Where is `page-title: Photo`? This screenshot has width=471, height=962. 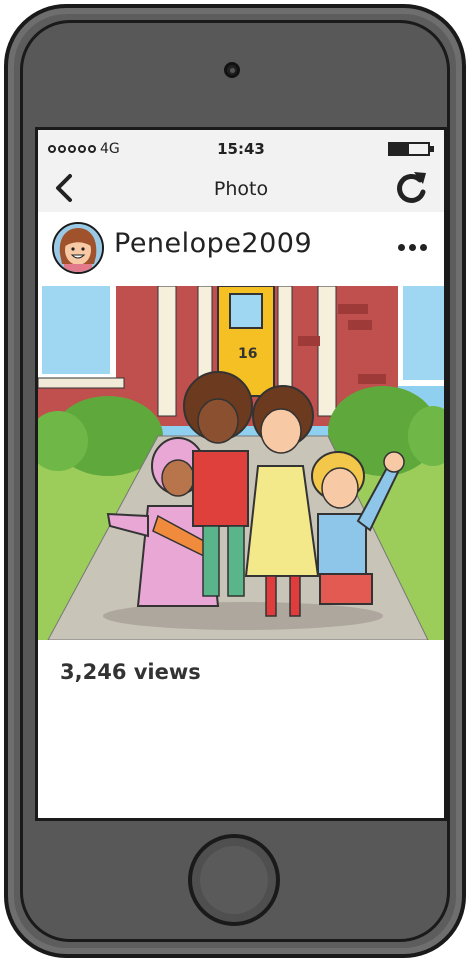
page-title: Photo is located at coordinates (241, 189).